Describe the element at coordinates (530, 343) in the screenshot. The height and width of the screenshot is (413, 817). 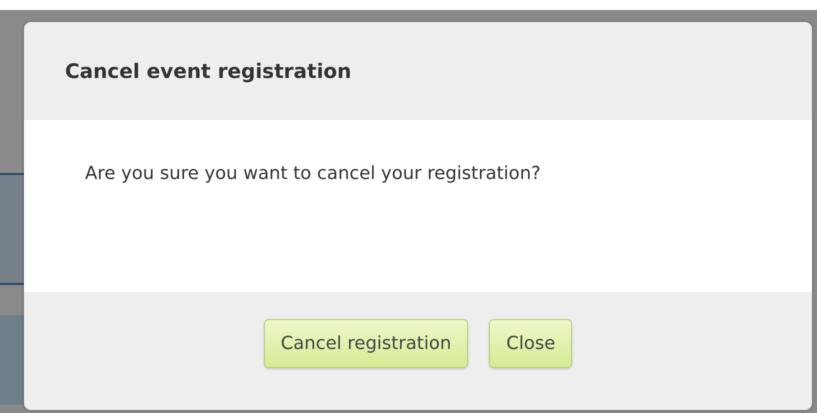
I see `close-button: Close` at that location.